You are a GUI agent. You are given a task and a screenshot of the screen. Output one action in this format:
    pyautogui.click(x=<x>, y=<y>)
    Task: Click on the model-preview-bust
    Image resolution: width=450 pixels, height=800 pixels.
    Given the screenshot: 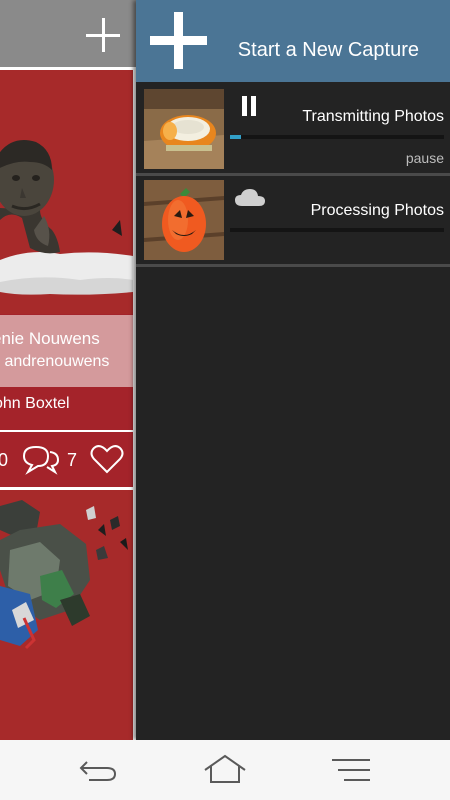 What is the action you would take?
    pyautogui.click(x=66, y=192)
    